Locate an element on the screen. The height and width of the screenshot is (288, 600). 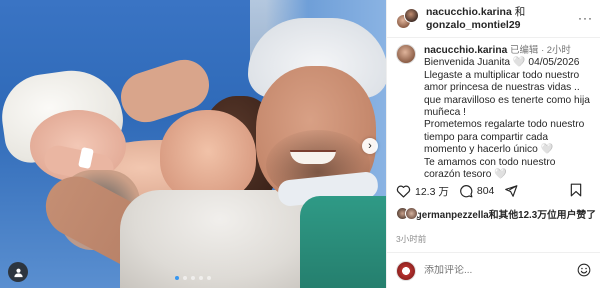
caption-line: momento y hacerlo único 🤍 is located at coordinates (489, 150).